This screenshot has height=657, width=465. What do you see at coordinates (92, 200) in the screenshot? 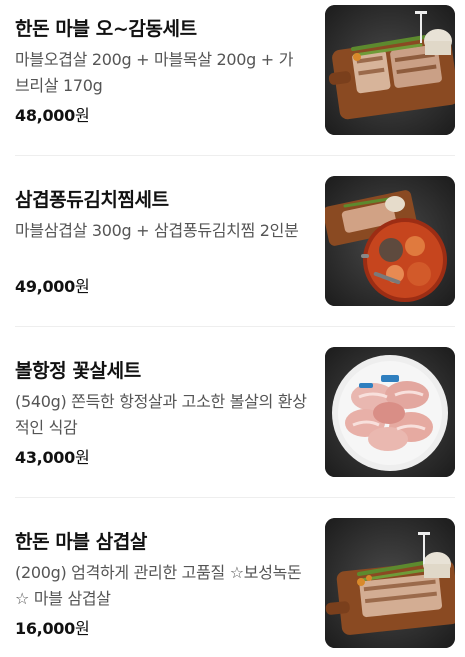
I see `product-title: 삼겹퐁듀김치찜세트` at bounding box center [92, 200].